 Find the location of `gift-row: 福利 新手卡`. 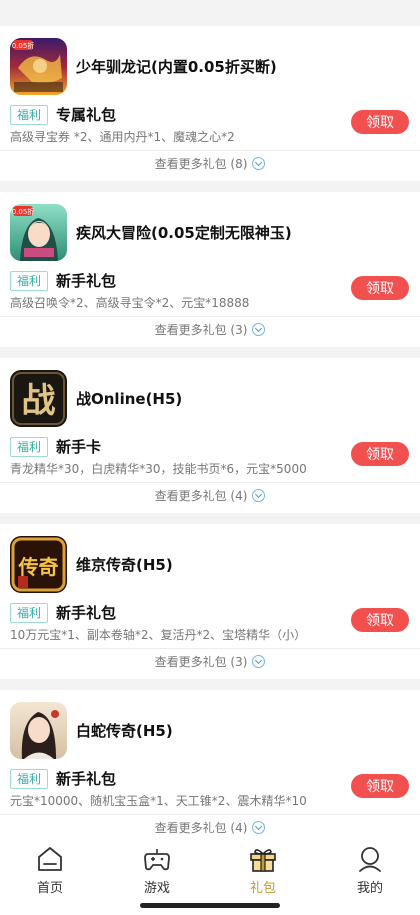

gift-row: 福利 新手卡 is located at coordinates (210, 447).